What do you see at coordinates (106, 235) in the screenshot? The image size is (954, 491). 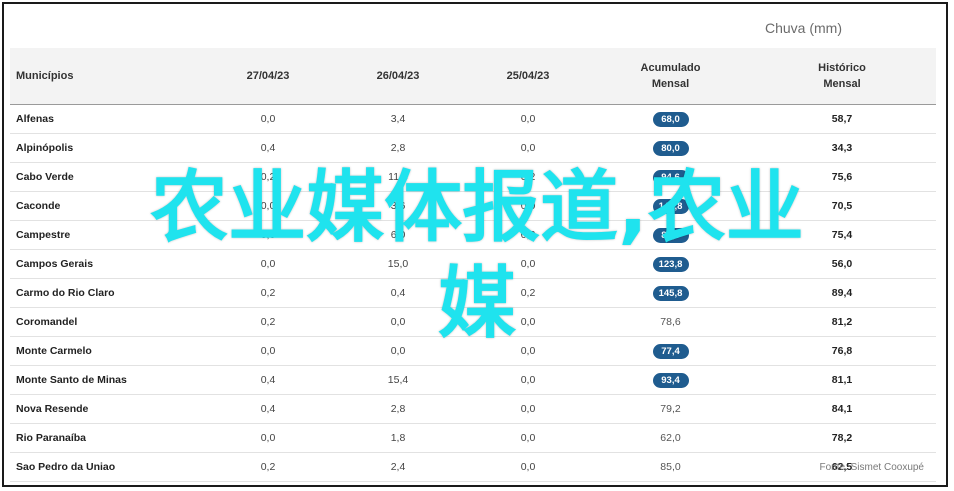 I see `cell-municipio: Campestre` at bounding box center [106, 235].